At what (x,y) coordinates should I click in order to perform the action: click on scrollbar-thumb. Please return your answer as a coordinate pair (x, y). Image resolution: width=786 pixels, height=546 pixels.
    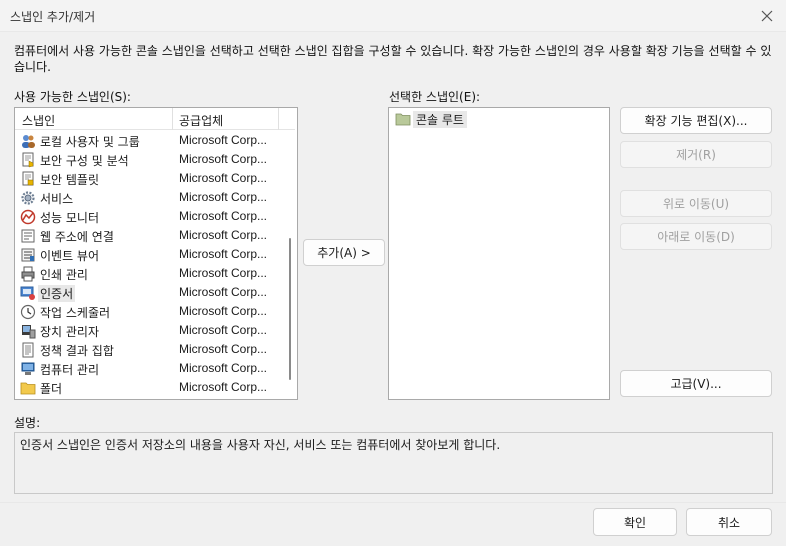
    Looking at the image, I should click on (290, 309).